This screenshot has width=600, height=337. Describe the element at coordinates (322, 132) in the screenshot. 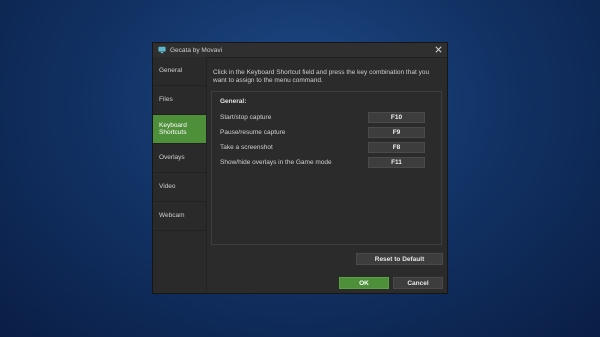

I see `shortcut-row: Pause/resume capture F9` at that location.